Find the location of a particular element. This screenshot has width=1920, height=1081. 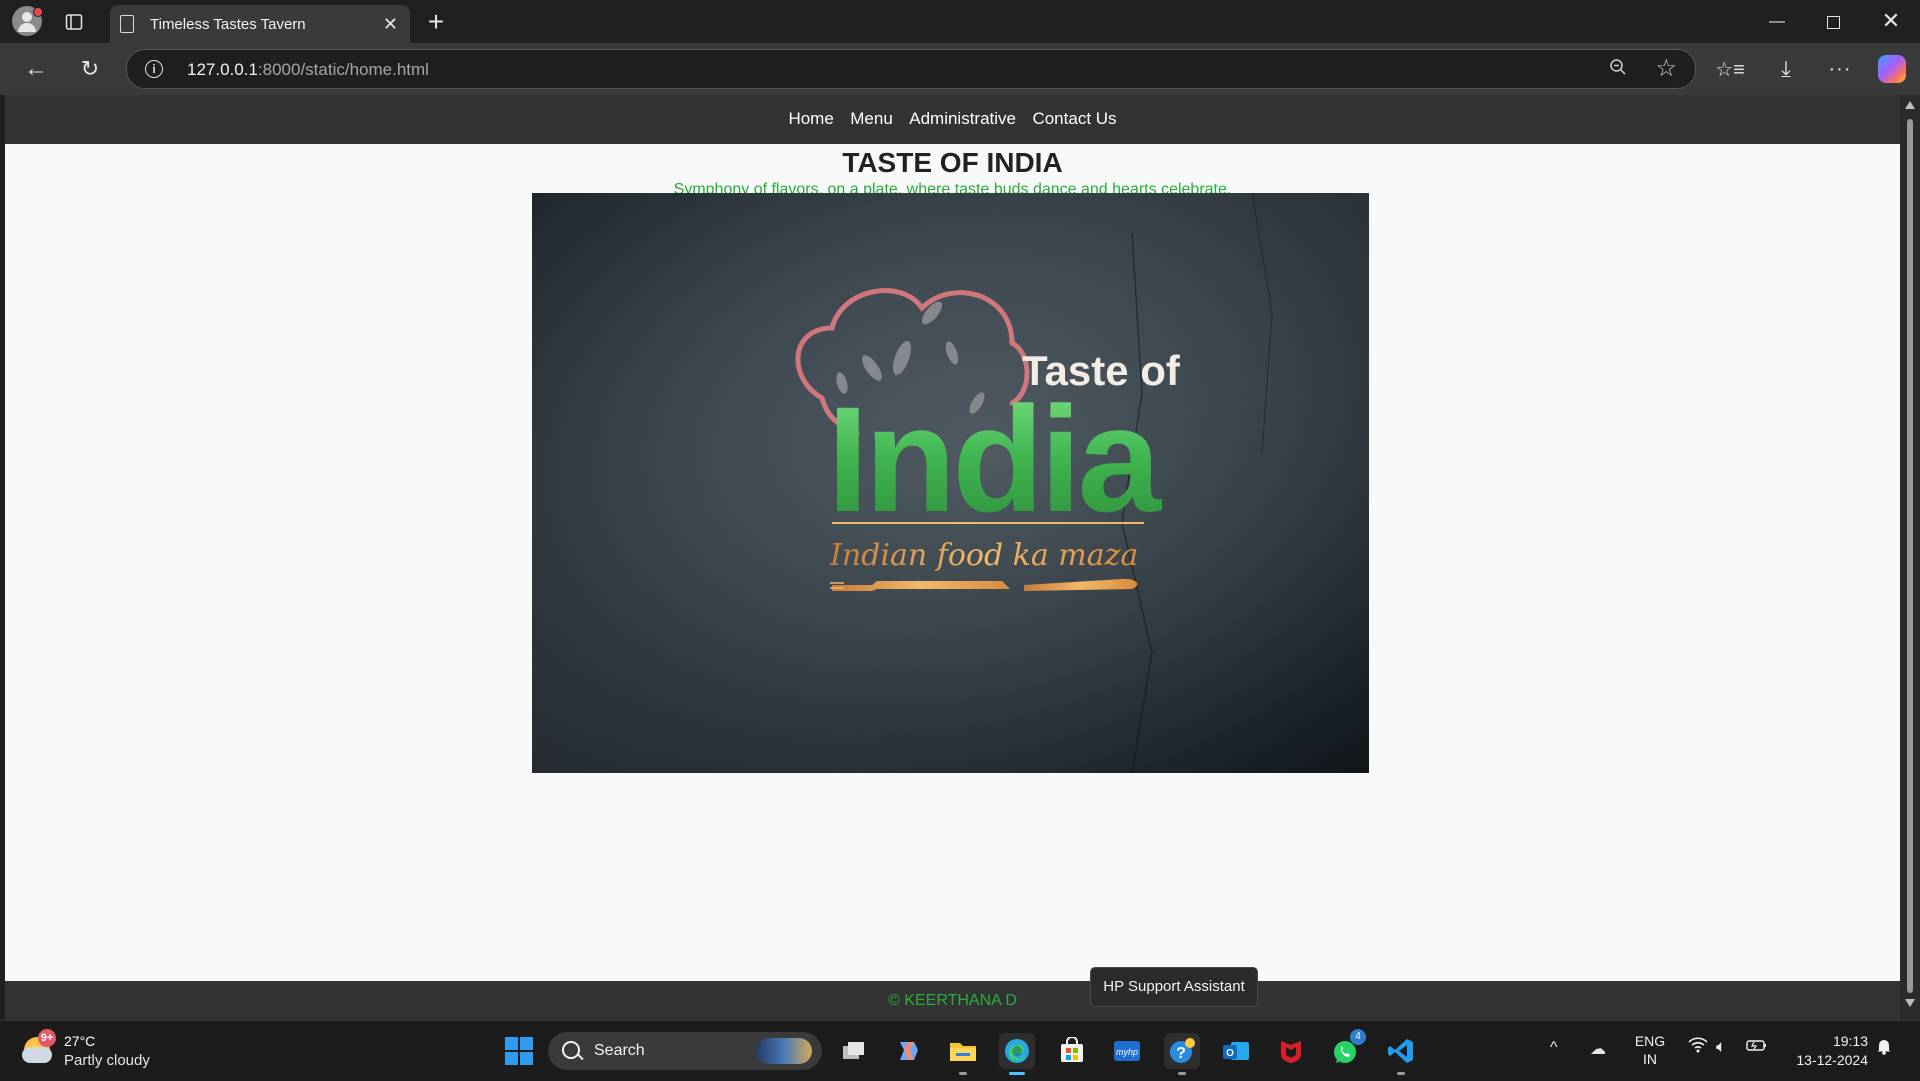

nav-link-administrative: Administrative is located at coordinates (962, 118).